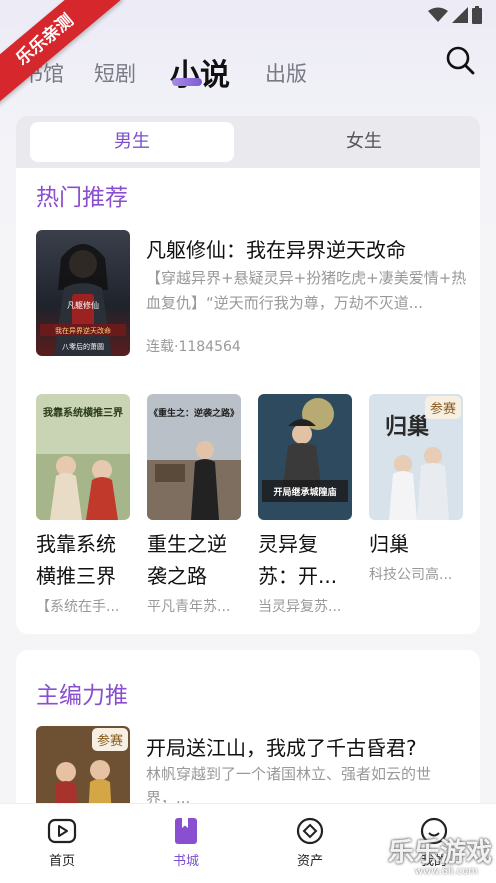 This screenshot has width=496, height=883. Describe the element at coordinates (194, 413) in the screenshot. I see `cover-title: 《重生之：逆袭之路》` at that location.